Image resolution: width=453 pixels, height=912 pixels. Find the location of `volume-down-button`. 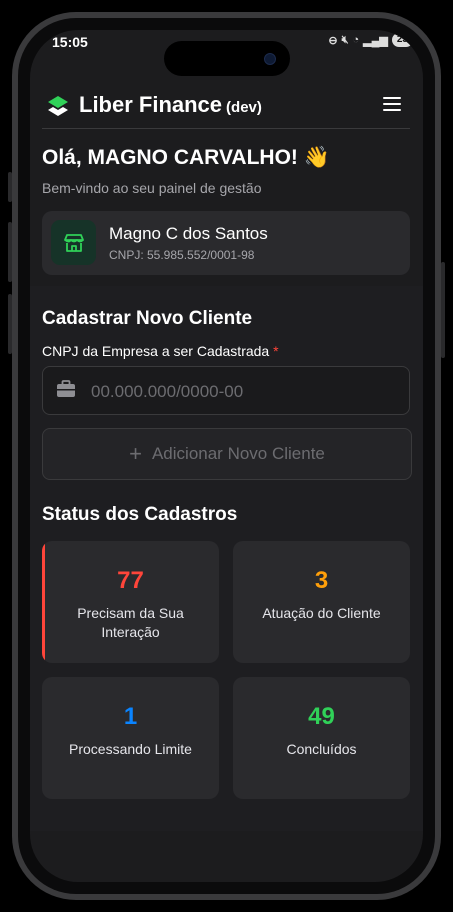

volume-down-button is located at coordinates (10, 324).